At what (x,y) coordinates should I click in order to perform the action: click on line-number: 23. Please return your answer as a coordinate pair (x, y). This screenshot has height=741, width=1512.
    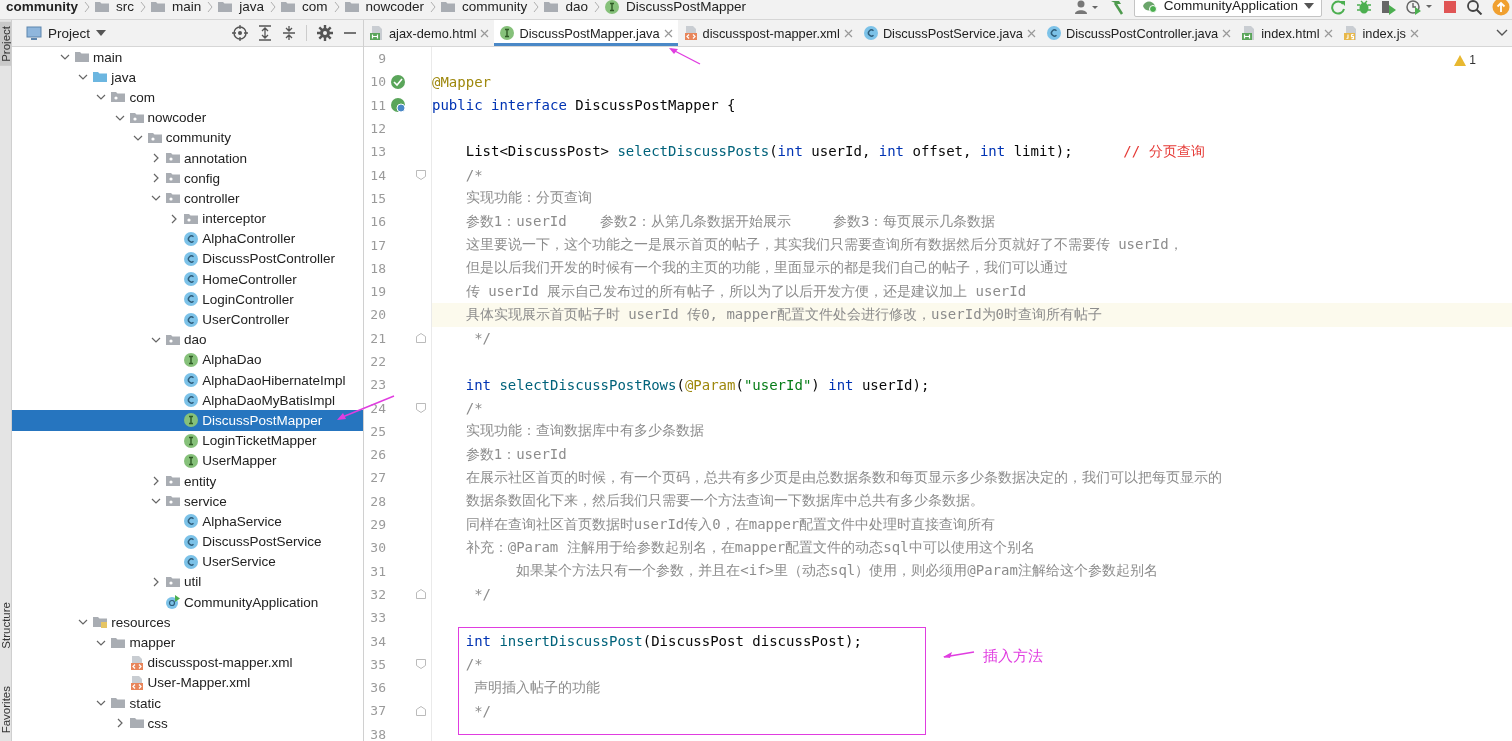
    Looking at the image, I should click on (377, 385).